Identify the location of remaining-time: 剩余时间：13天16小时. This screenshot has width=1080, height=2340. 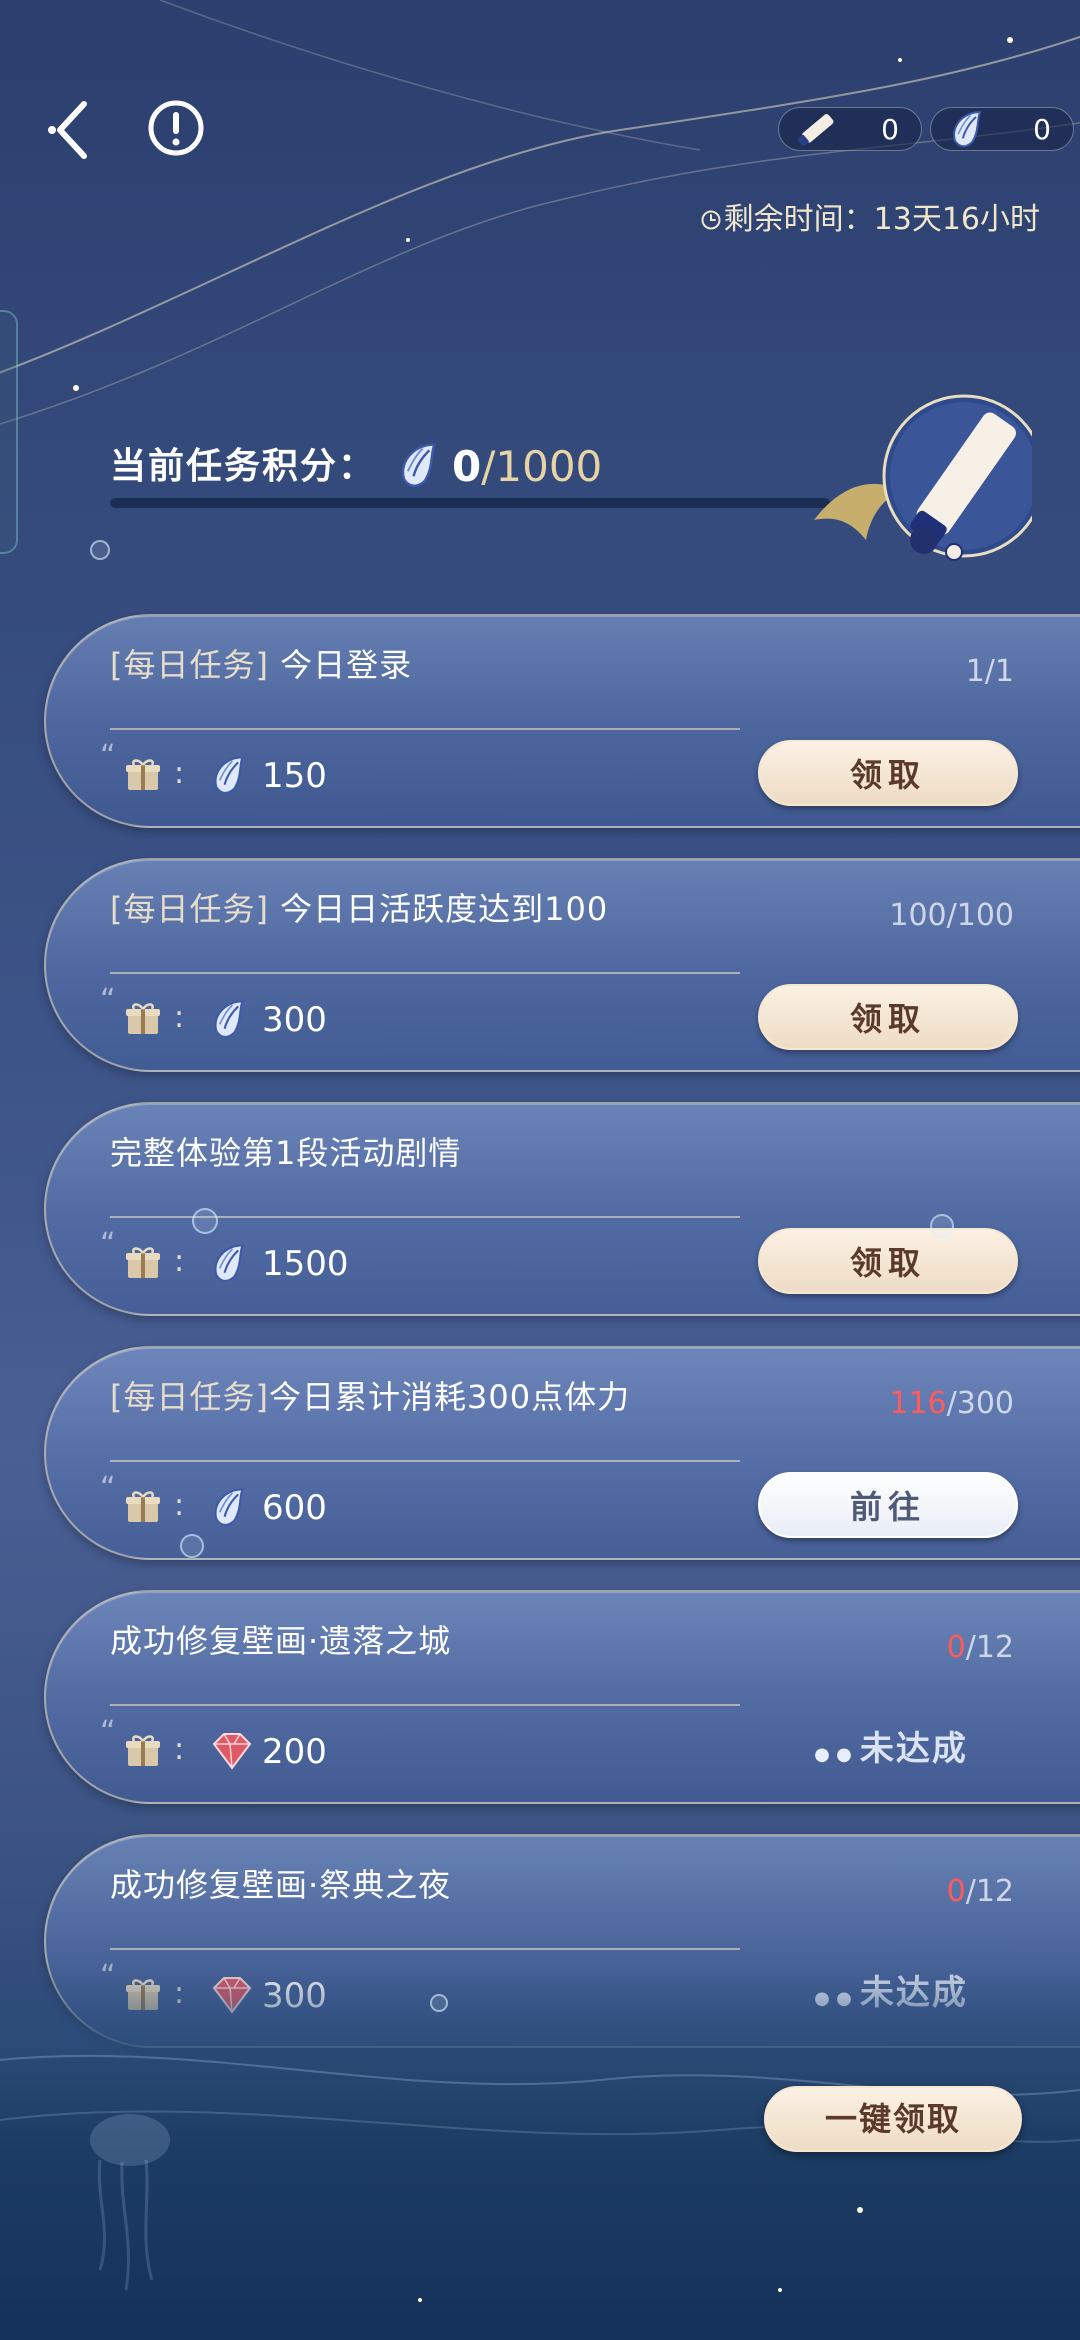
(870, 220).